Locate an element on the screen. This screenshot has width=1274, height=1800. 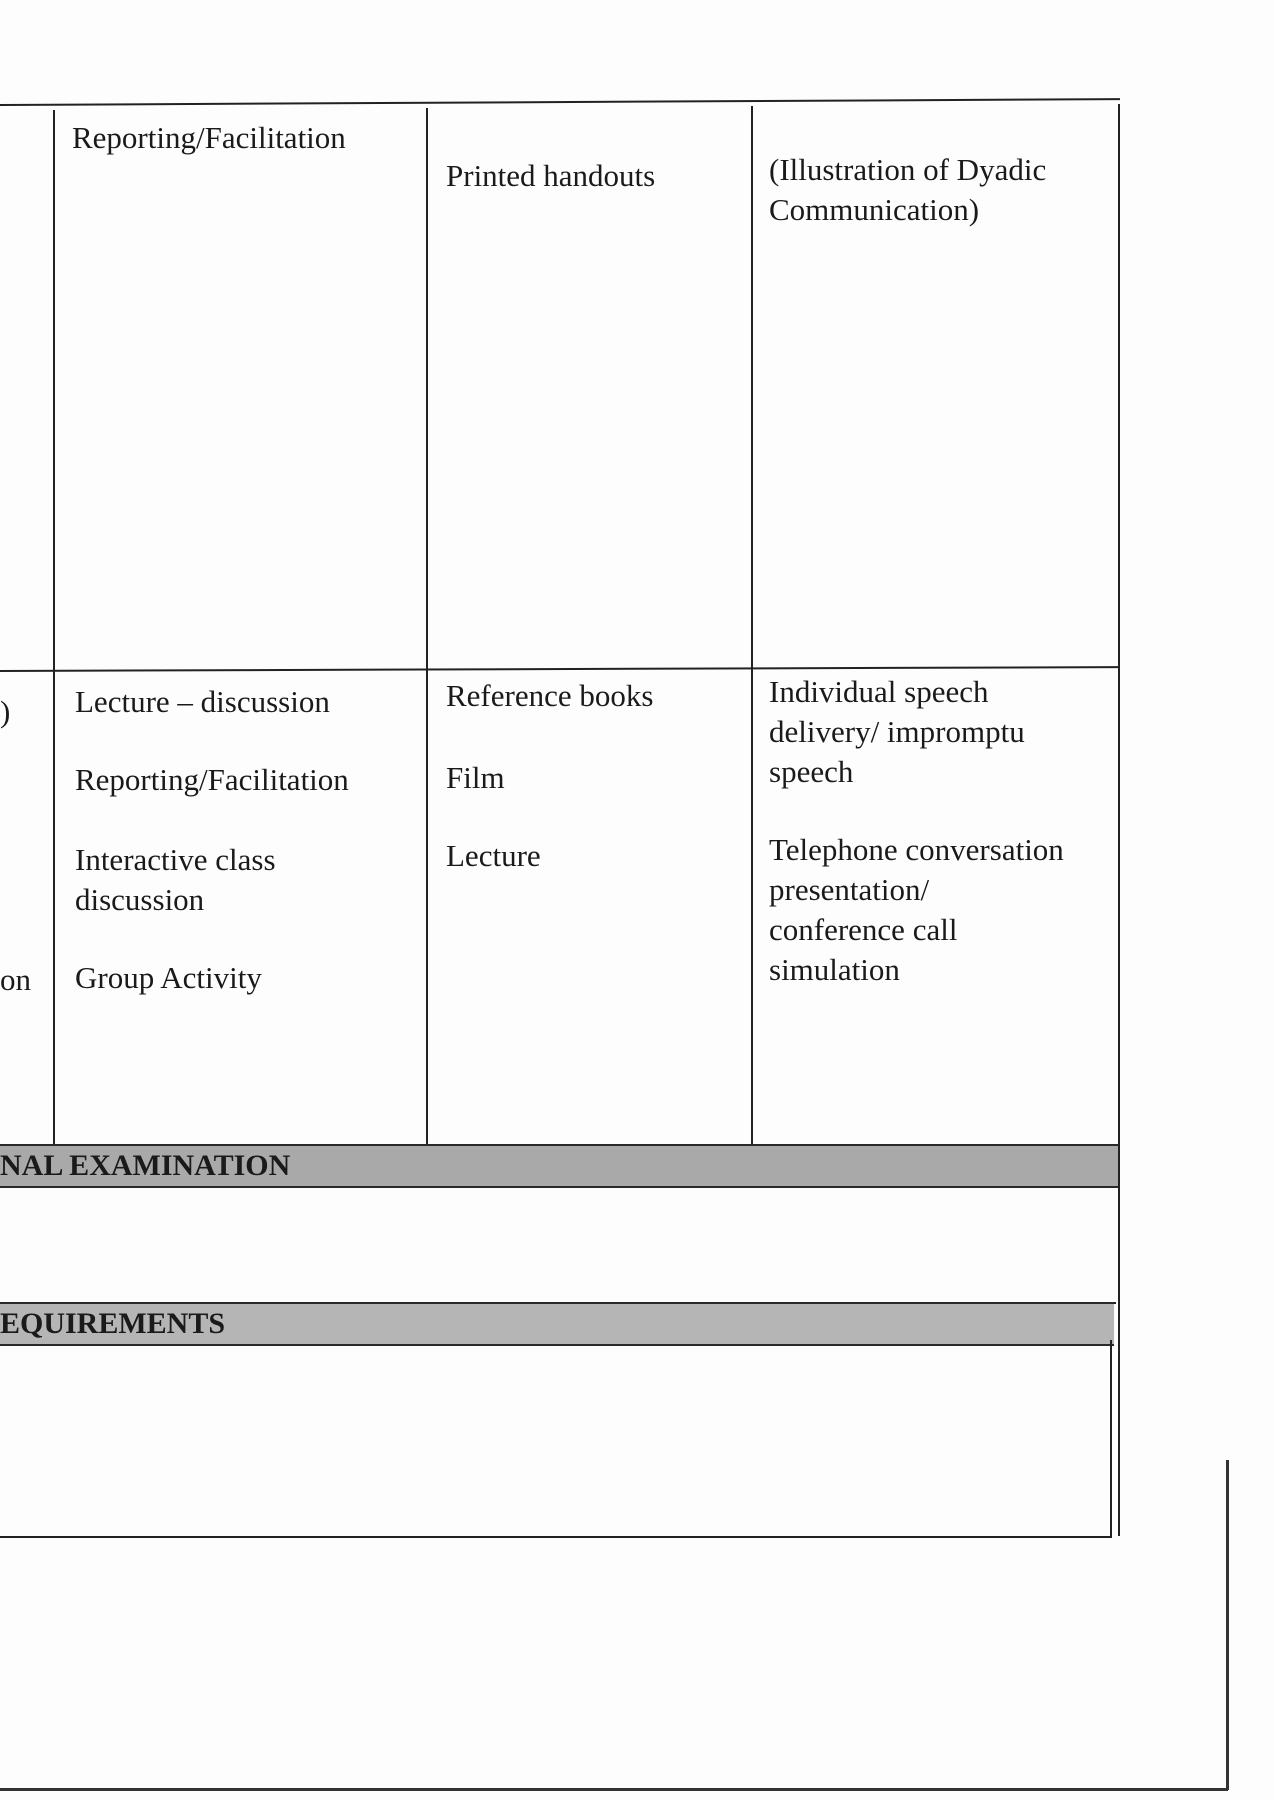
left-fragment-top: ) is located at coordinates (5, 711).